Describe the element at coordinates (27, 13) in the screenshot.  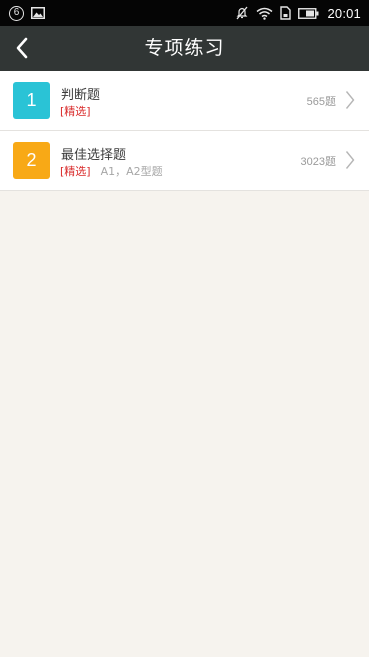
I see `status-left: 6` at that location.